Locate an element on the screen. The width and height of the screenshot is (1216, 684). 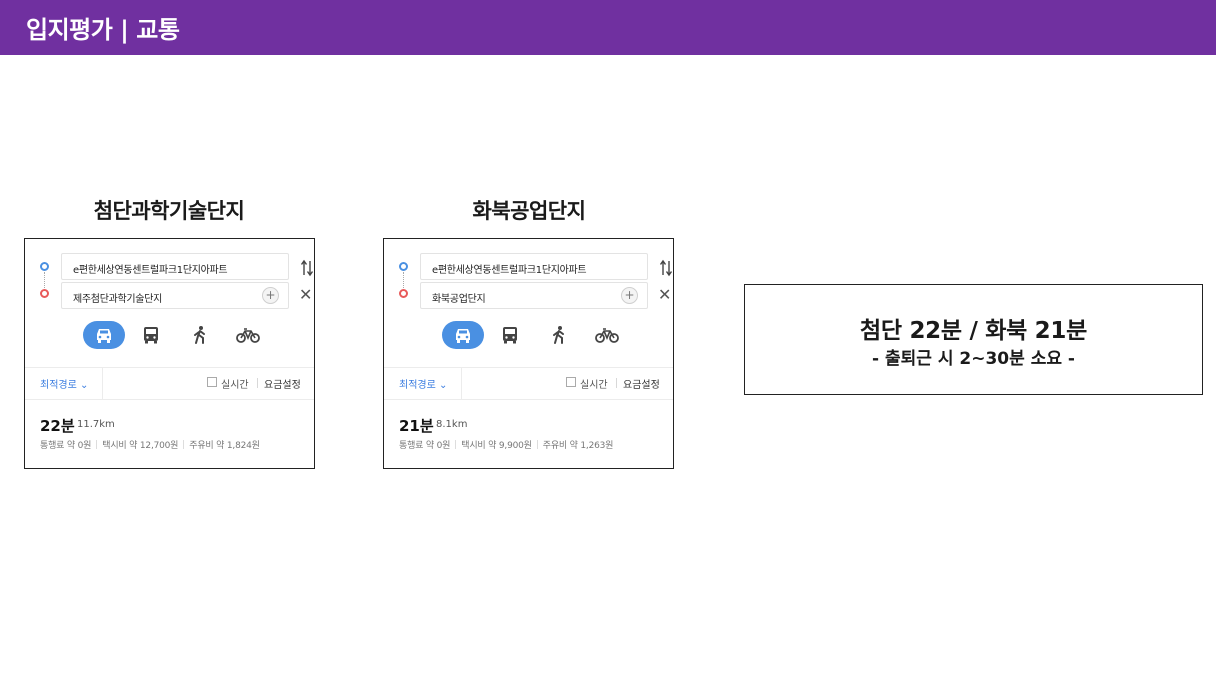
page-title: 입지평가 | 교통 is located at coordinates (103, 30).